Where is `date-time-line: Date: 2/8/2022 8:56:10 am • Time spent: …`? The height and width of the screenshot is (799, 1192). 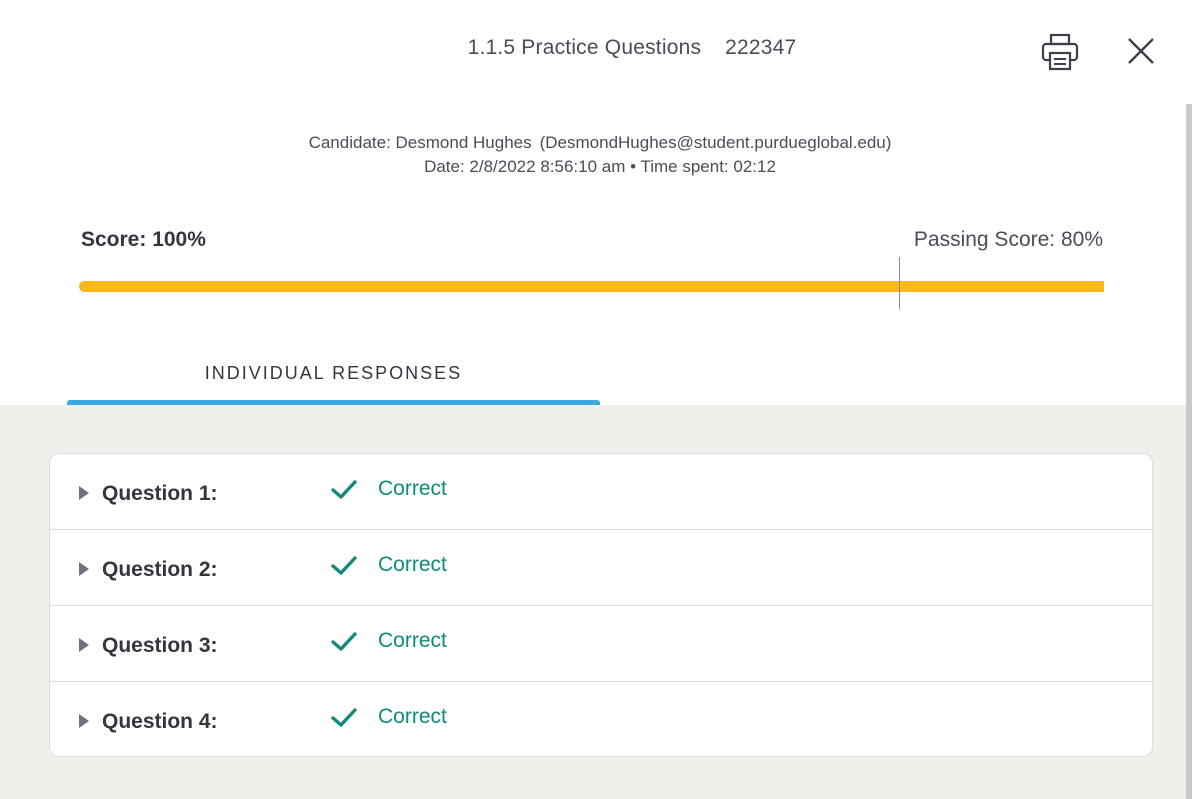
date-time-line: Date: 2/8/2022 8:56:10 am • Time spent: … is located at coordinates (600, 166).